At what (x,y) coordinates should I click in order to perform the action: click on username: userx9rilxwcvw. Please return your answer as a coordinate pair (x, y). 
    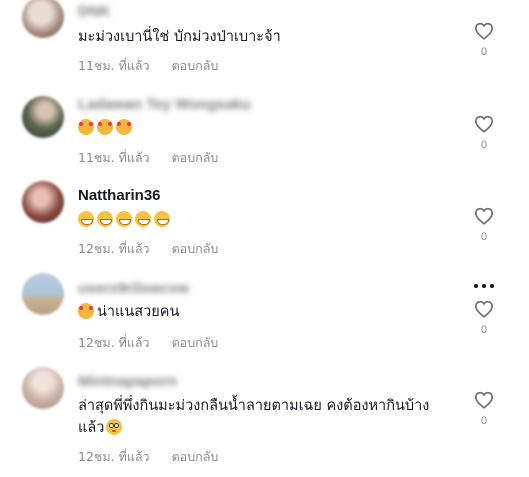
    Looking at the image, I should click on (133, 288).